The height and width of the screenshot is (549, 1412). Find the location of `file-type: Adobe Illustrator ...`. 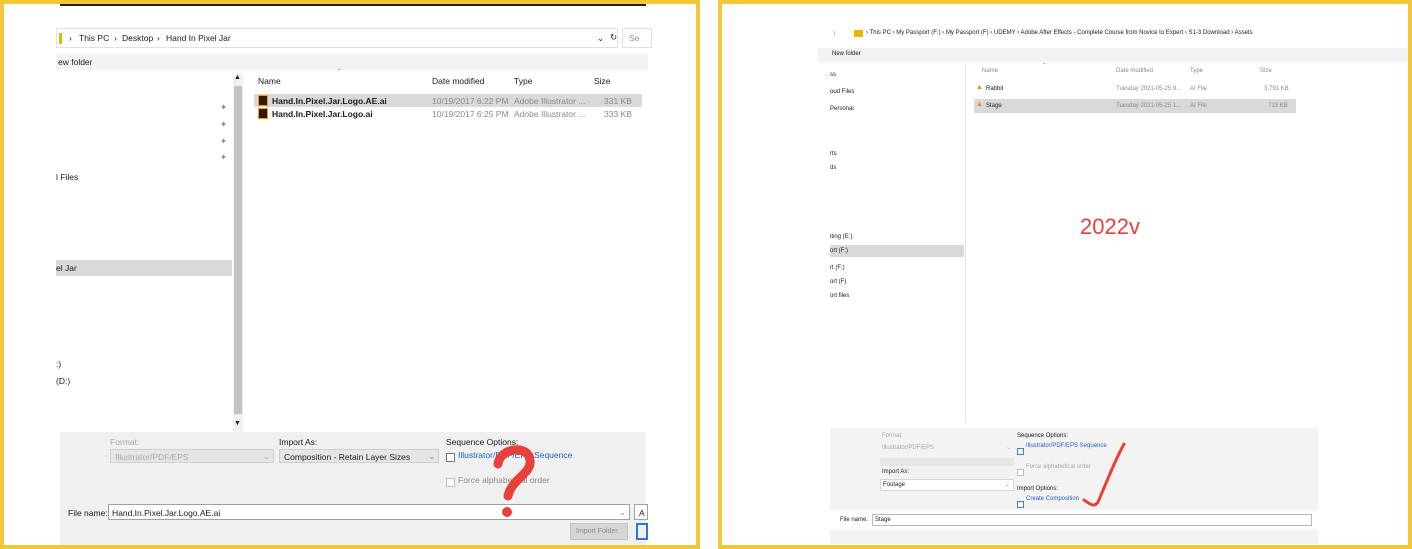

file-type: Adobe Illustrator ... is located at coordinates (550, 101).